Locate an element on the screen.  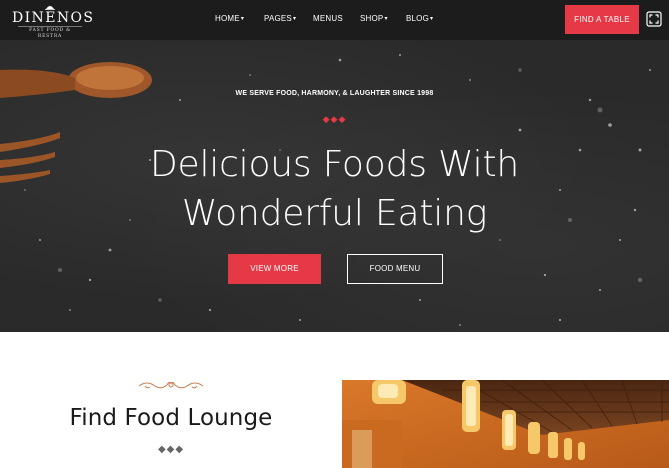
nav-item-label: BLOG is located at coordinates (418, 18).